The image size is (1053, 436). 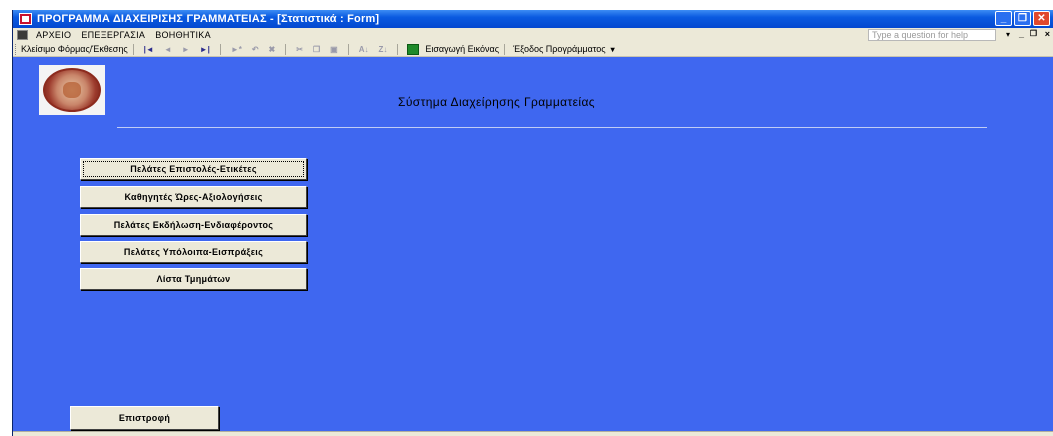 What do you see at coordinates (552, 127) in the screenshot?
I see `title-divider` at bounding box center [552, 127].